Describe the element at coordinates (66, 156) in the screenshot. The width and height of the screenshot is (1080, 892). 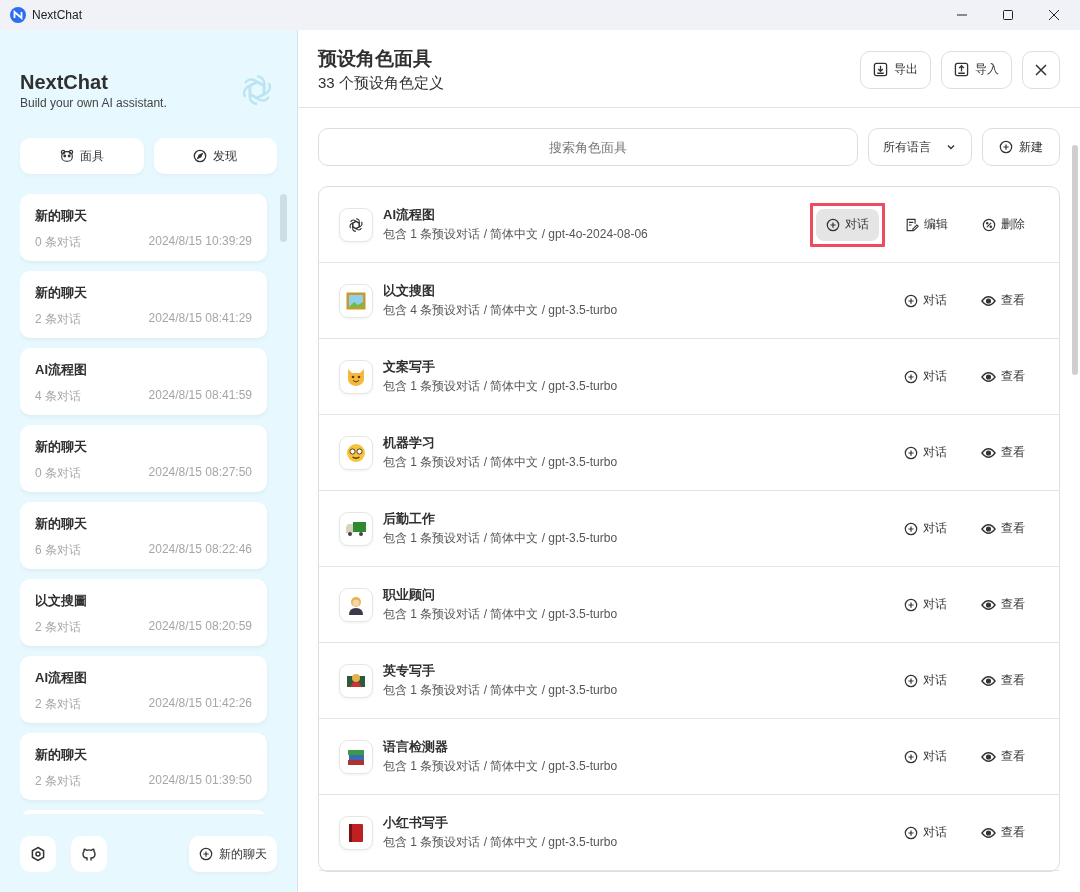
I see `panda-face-icon` at that location.